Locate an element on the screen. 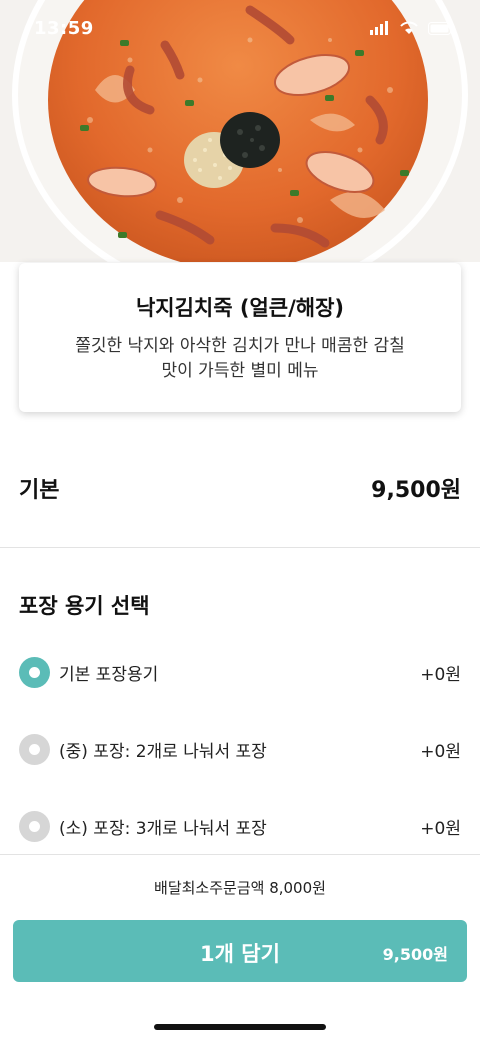 This screenshot has width=480, height=1039. cart-button-price: 9,500원 is located at coordinates (415, 954).